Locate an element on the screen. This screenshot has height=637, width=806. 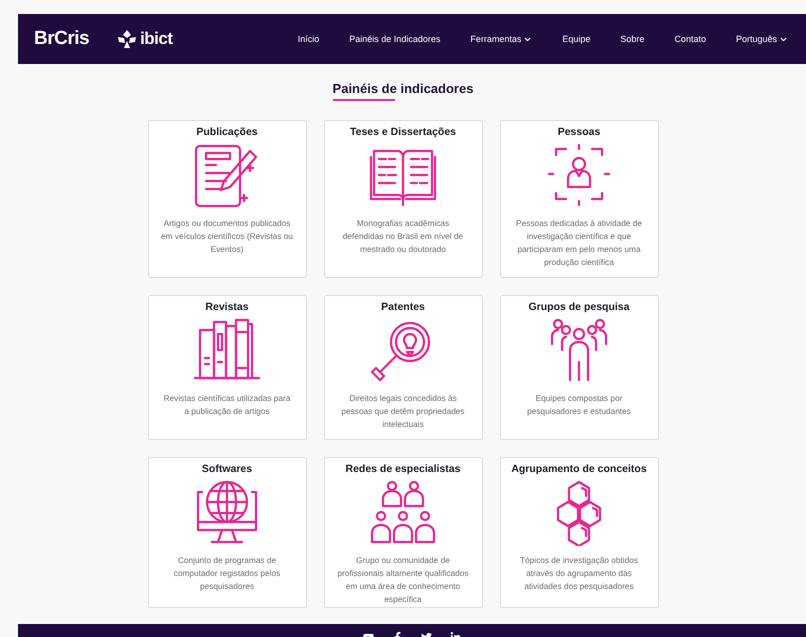
card-description: Artigos ou documentos publicados em veículos científicos (Revistas ou Eventos) is located at coordinates (227, 236).